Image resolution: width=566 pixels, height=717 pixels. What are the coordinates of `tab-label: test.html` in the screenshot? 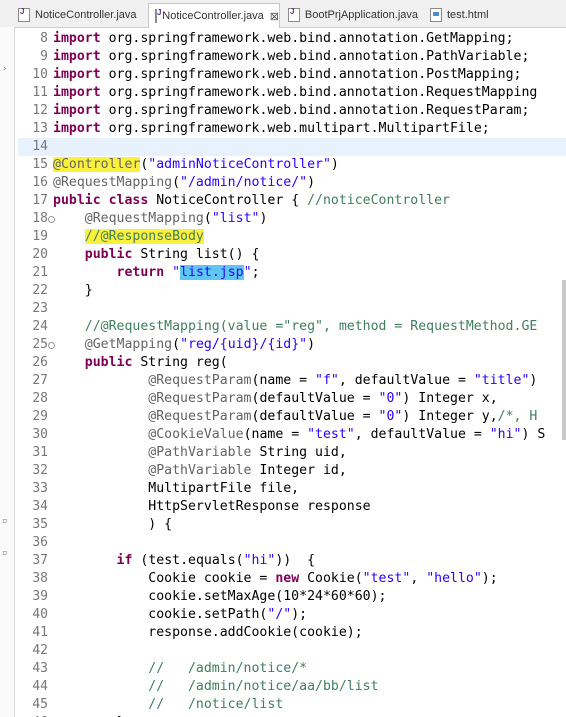 It's located at (468, 15).